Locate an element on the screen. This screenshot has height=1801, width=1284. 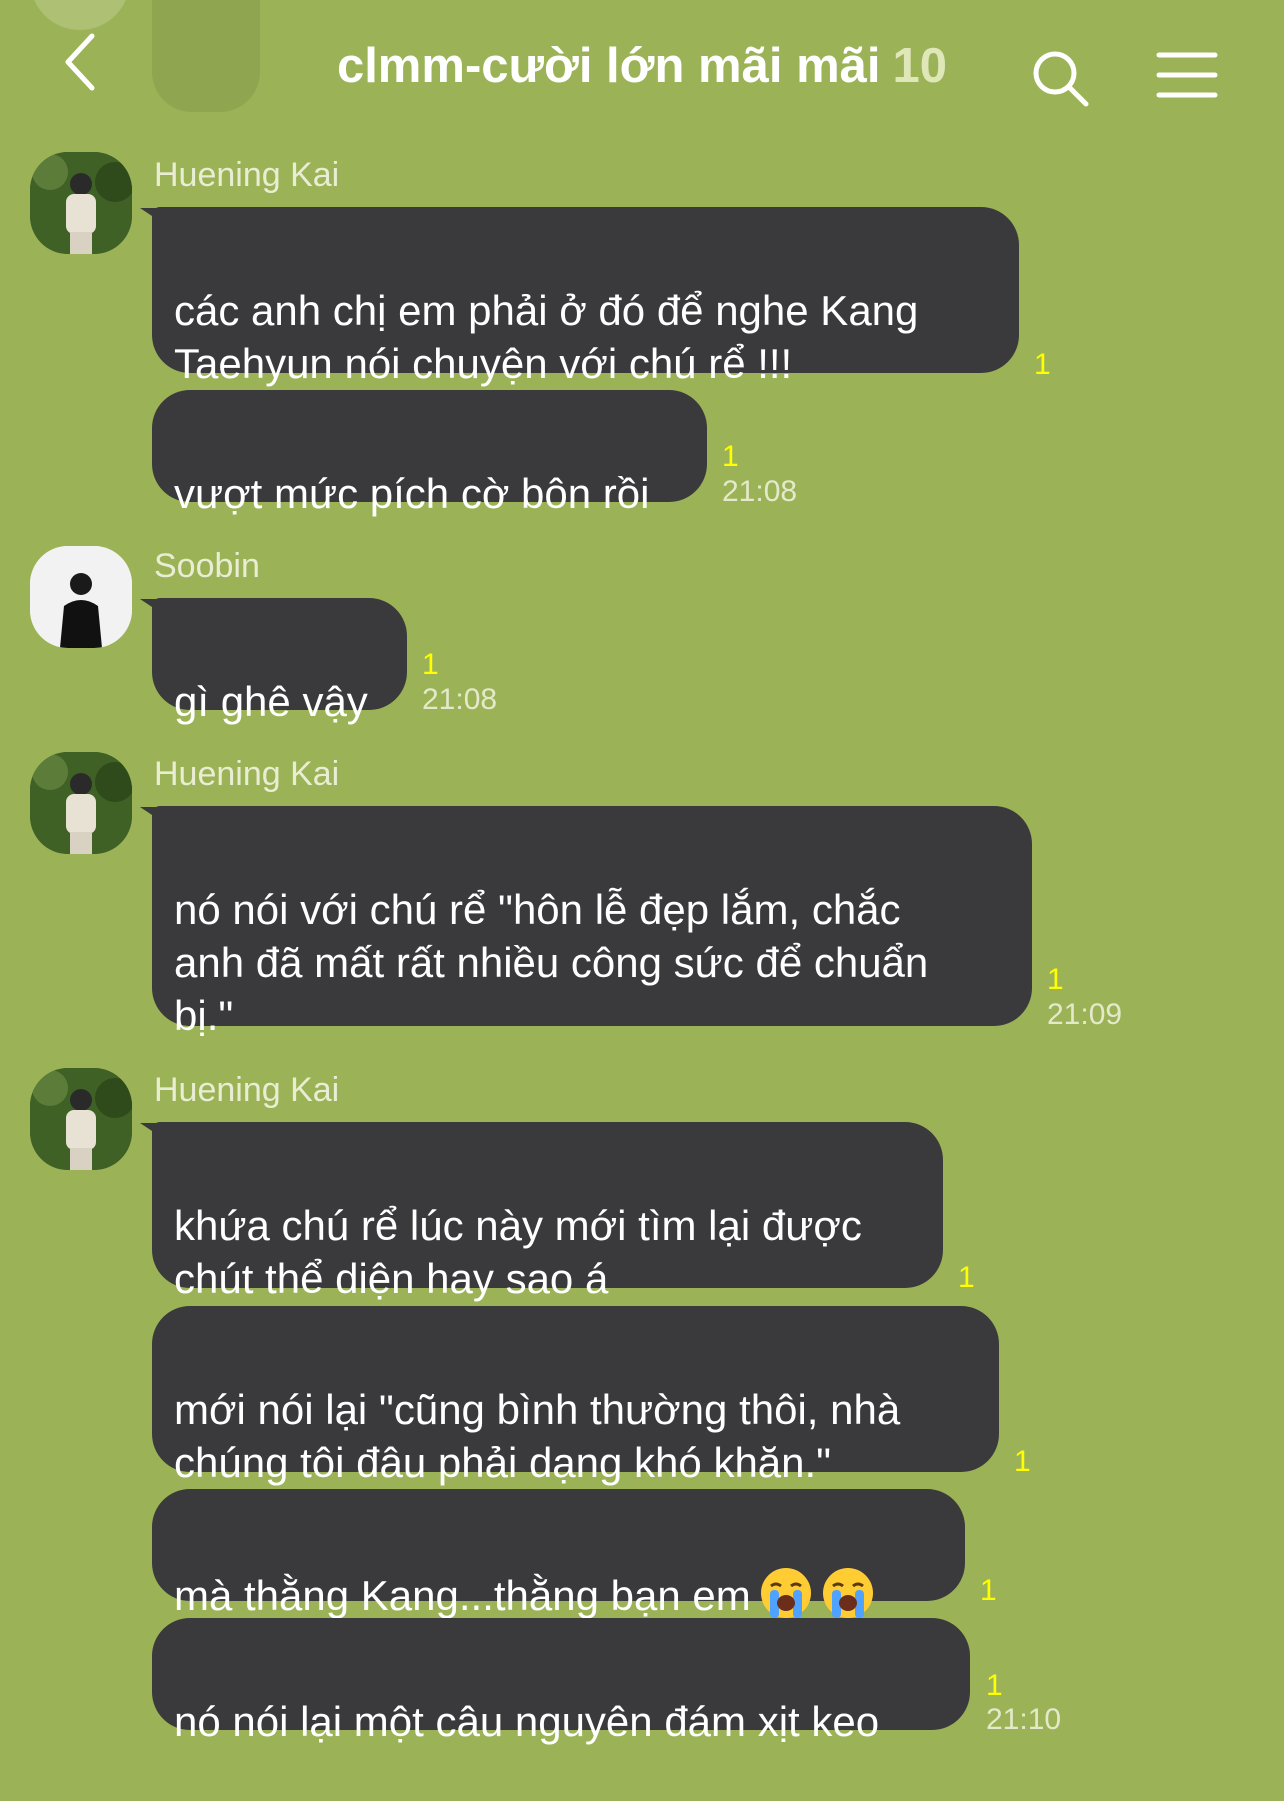
search-icon is located at coordinates (1061, 79).